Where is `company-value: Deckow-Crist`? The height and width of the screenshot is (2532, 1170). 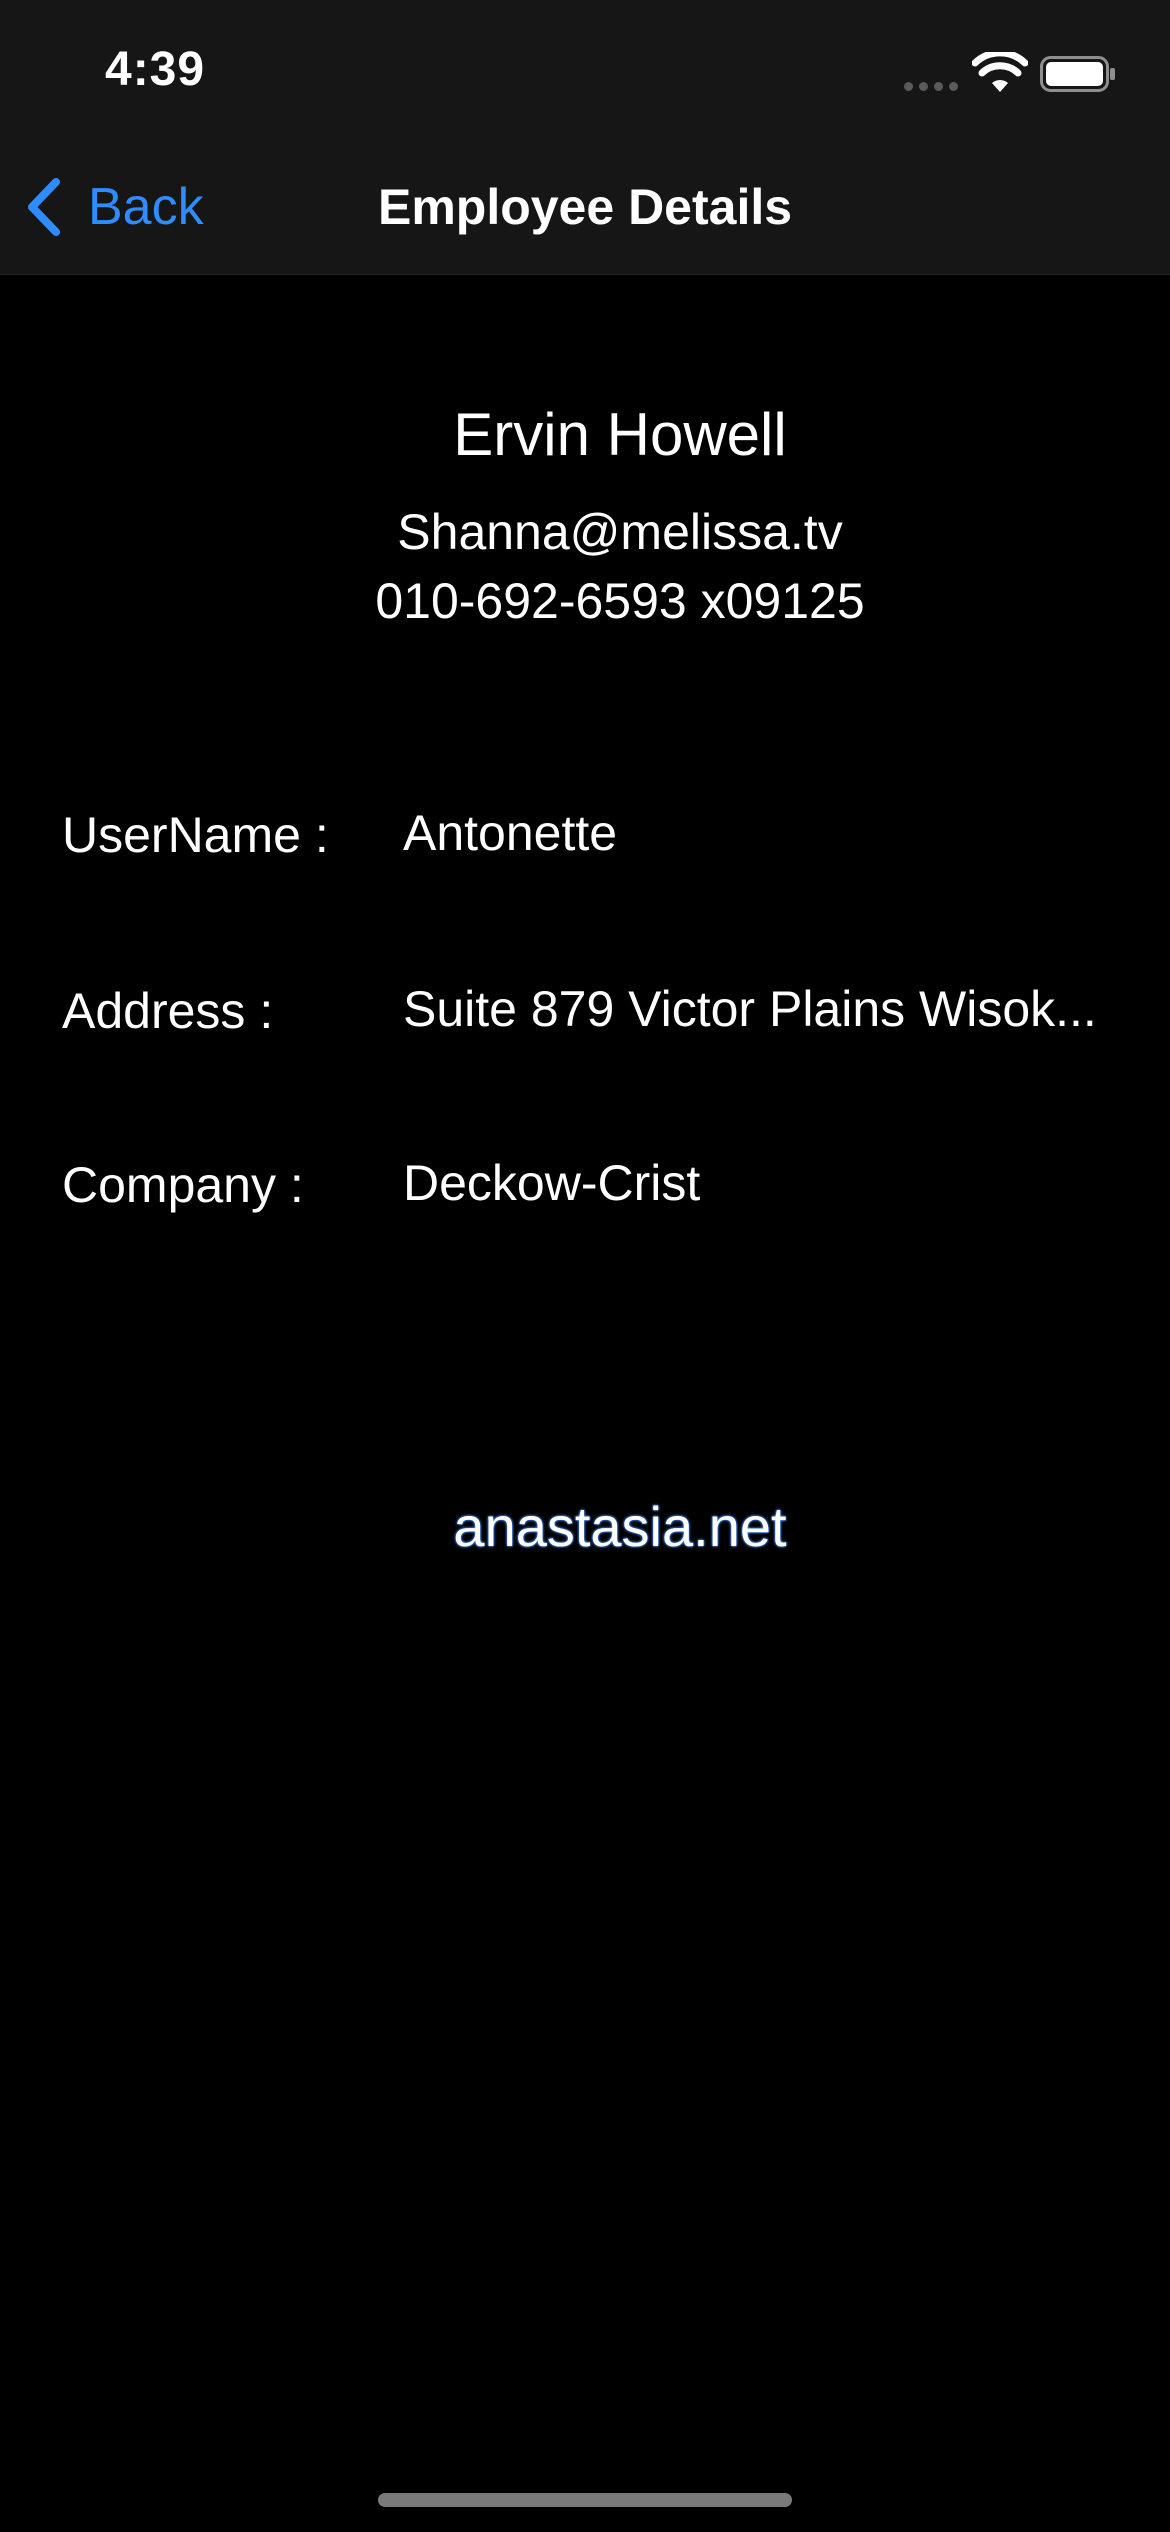
company-value: Deckow-Crist is located at coordinates (552, 1183).